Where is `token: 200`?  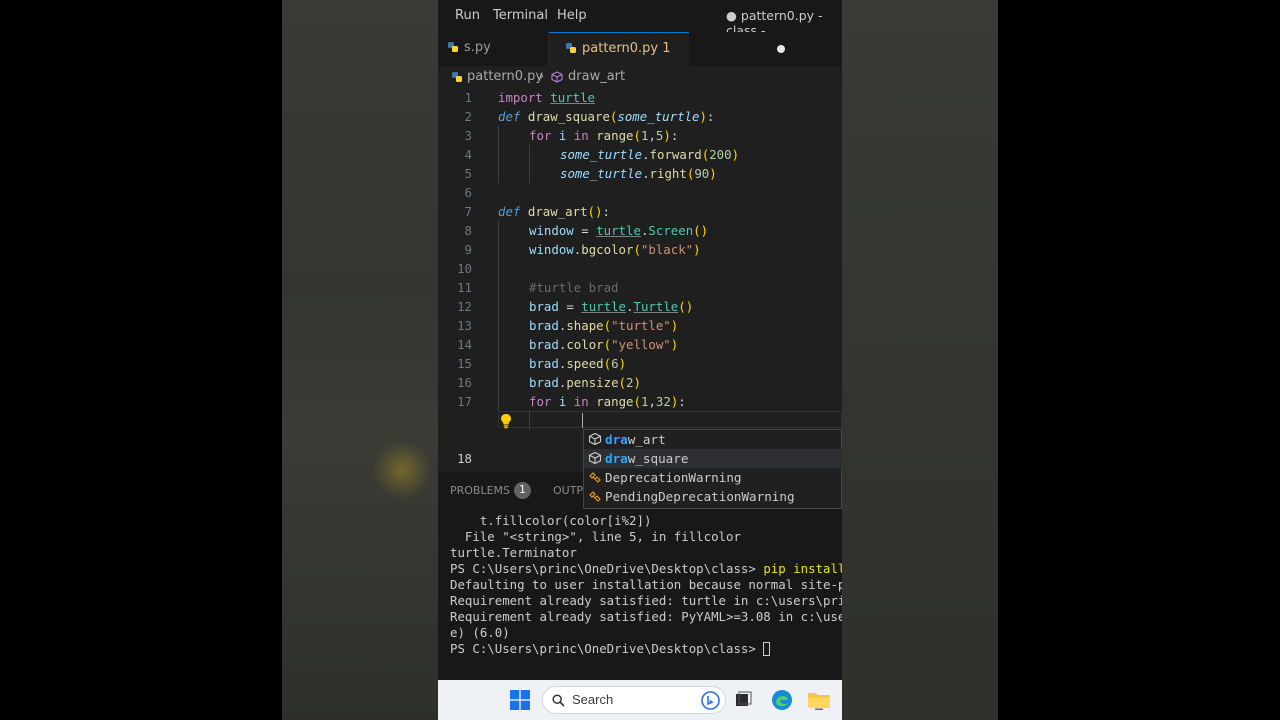
token: 200 is located at coordinates (720, 154).